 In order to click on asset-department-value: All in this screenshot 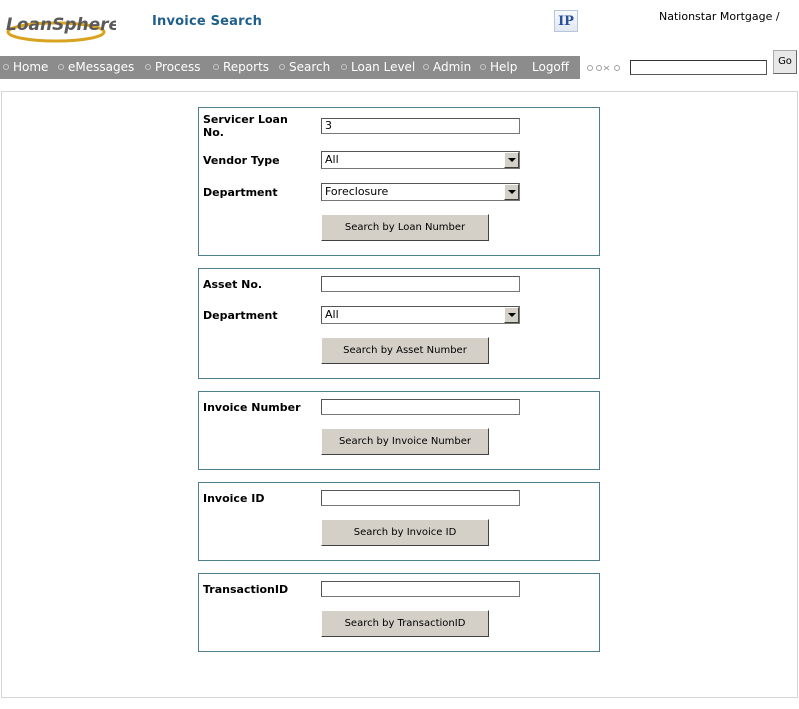, I will do `click(332, 314)`.